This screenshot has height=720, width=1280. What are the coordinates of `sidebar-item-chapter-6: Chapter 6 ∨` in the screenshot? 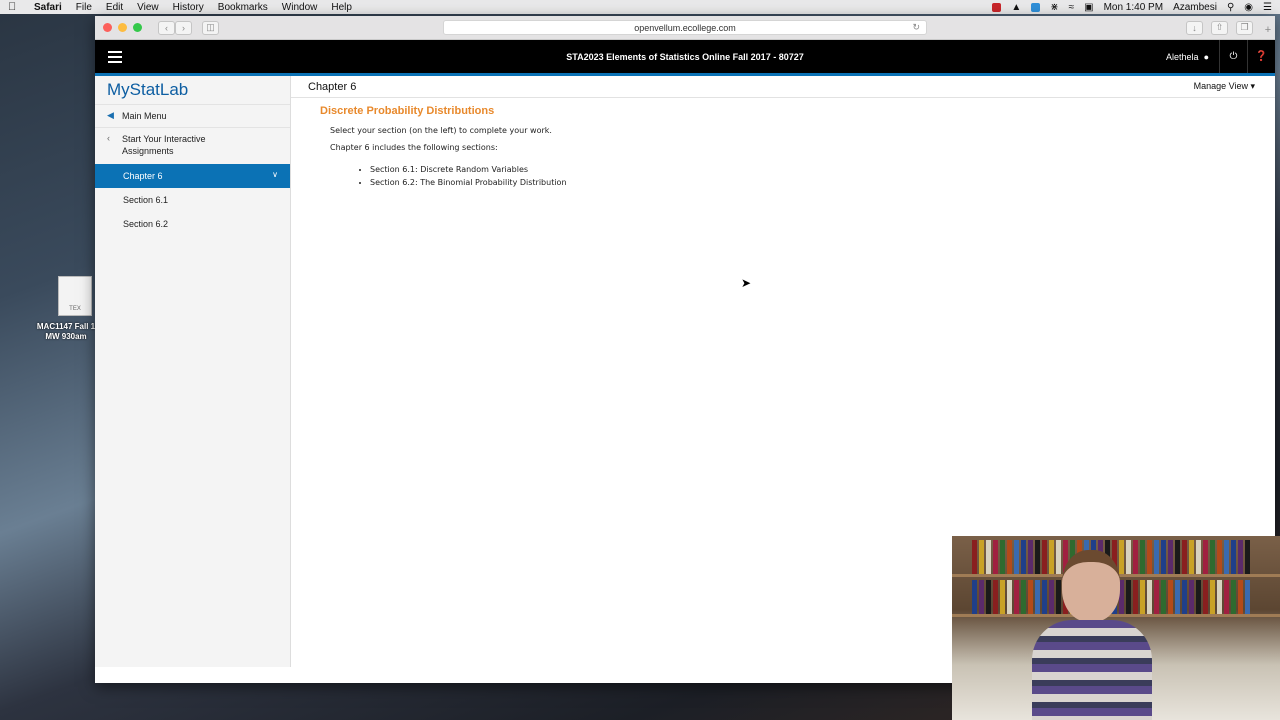 It's located at (192, 176).